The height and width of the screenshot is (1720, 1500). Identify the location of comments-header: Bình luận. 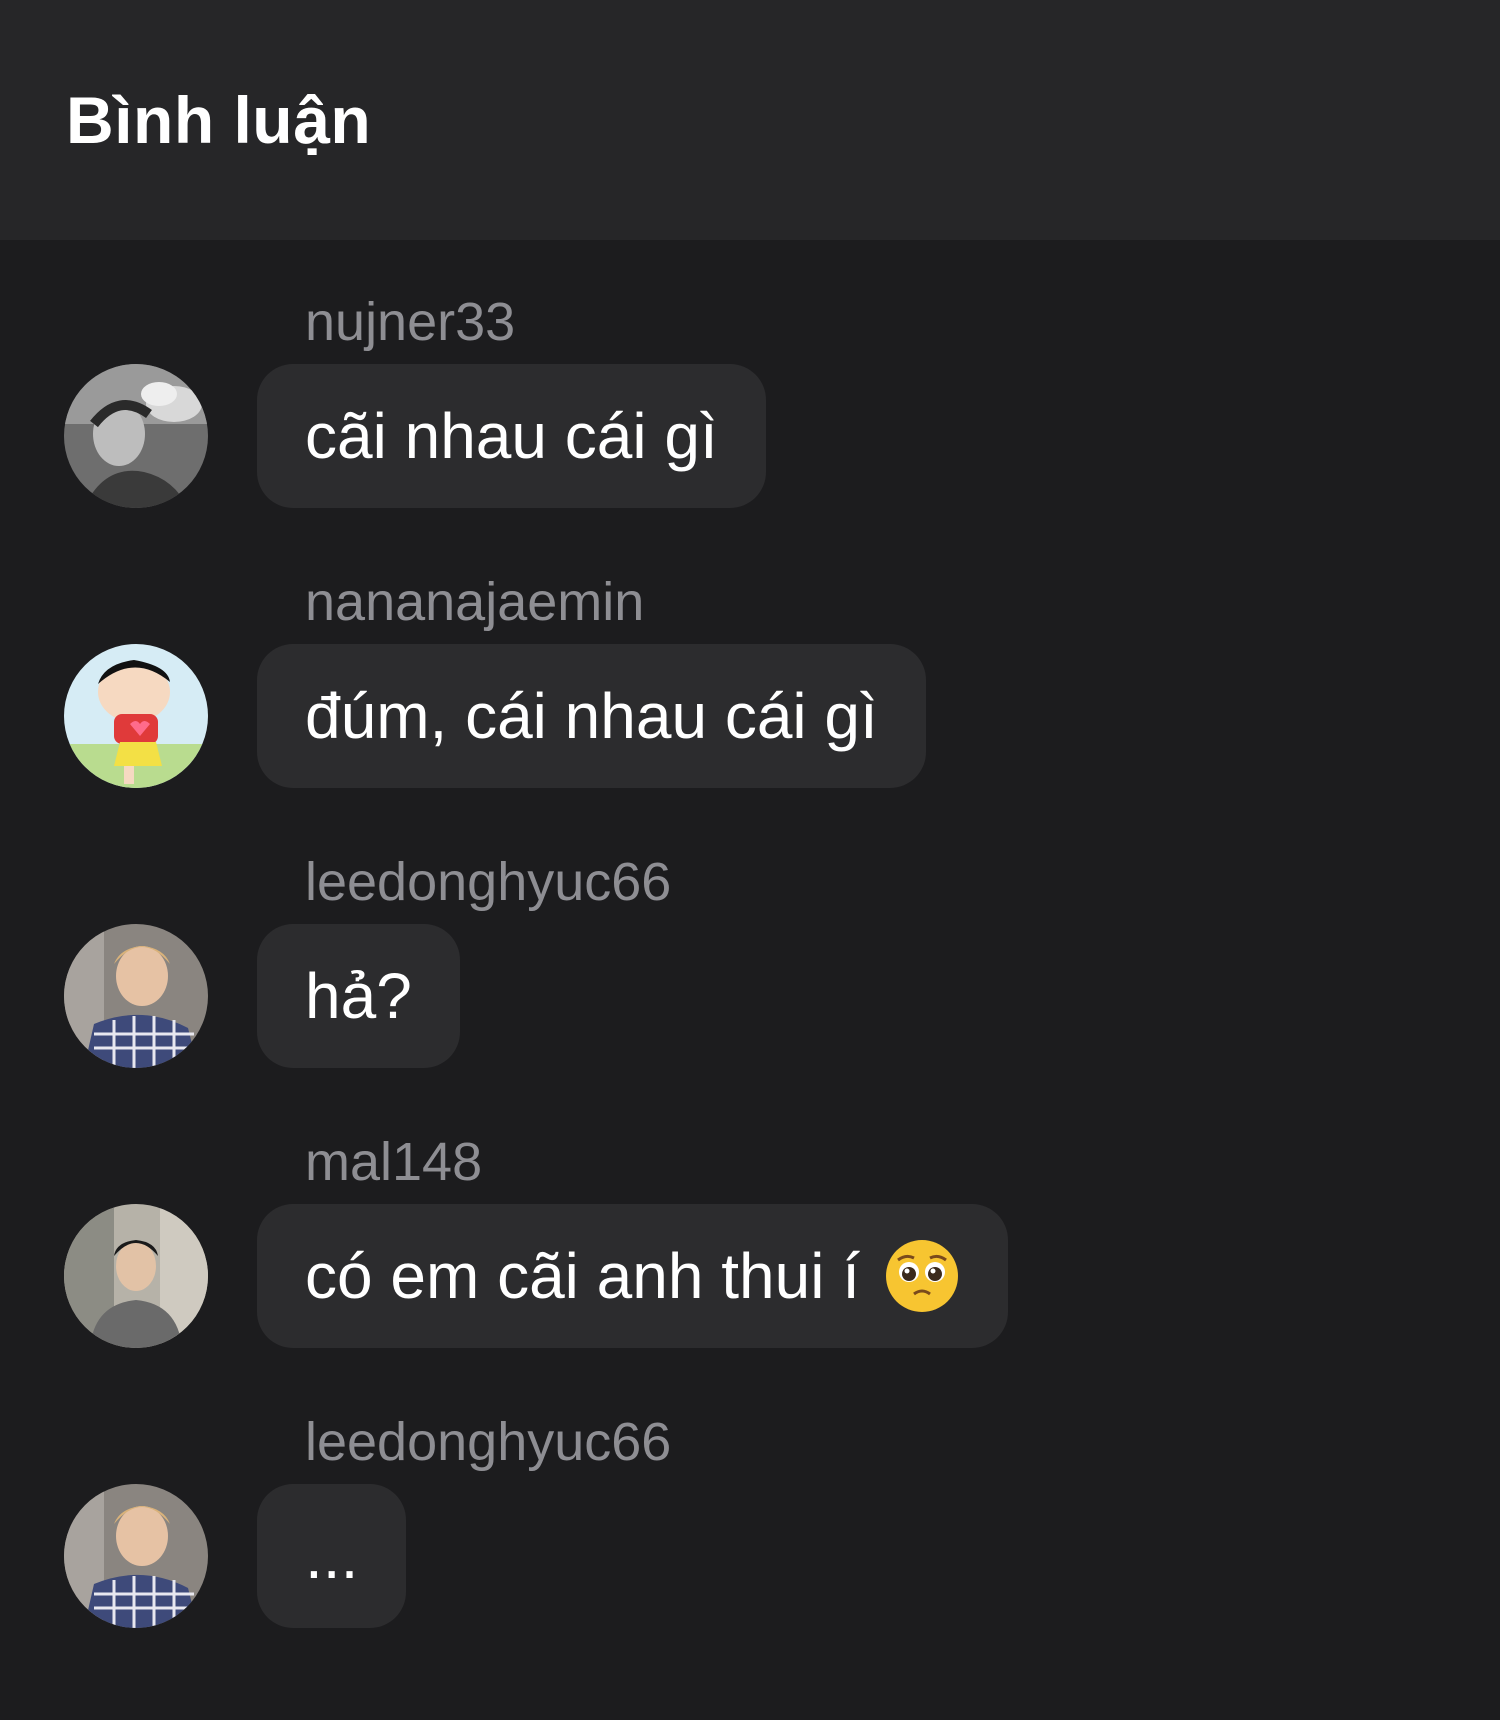
(750, 120).